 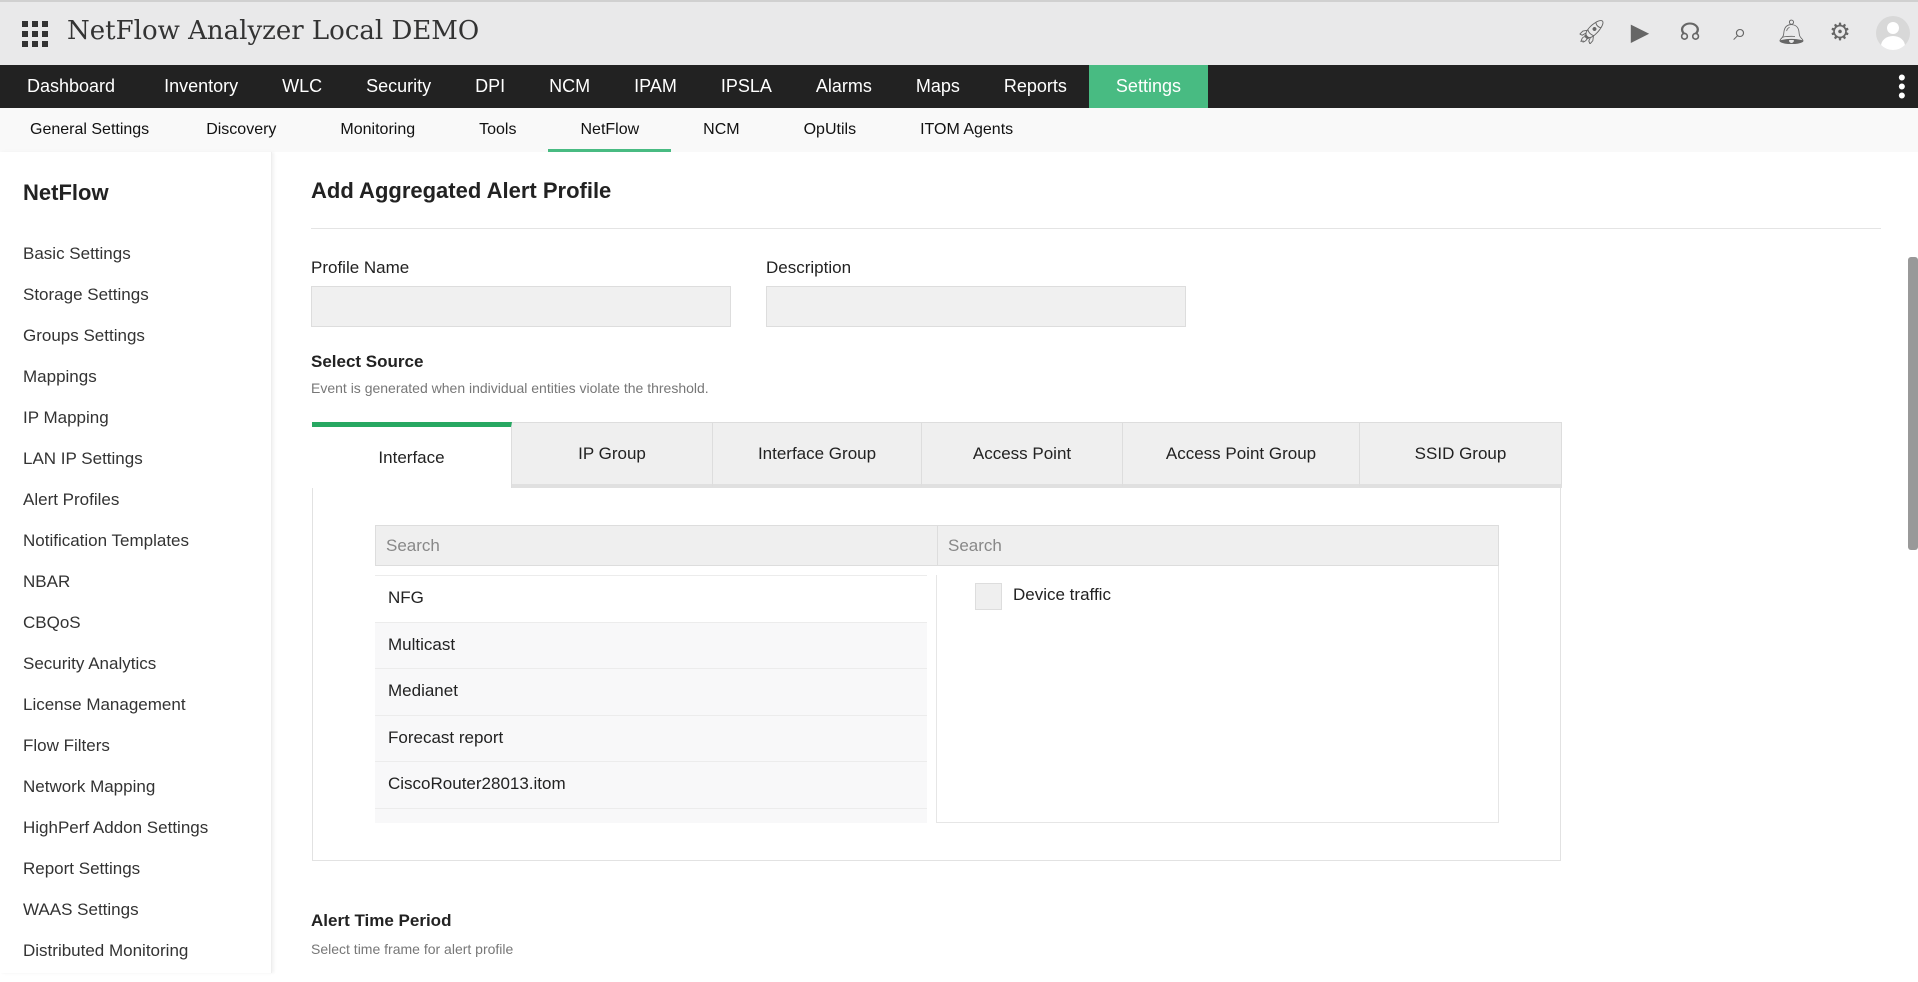 I want to click on nav-dpi: DPI, so click(x=490, y=86).